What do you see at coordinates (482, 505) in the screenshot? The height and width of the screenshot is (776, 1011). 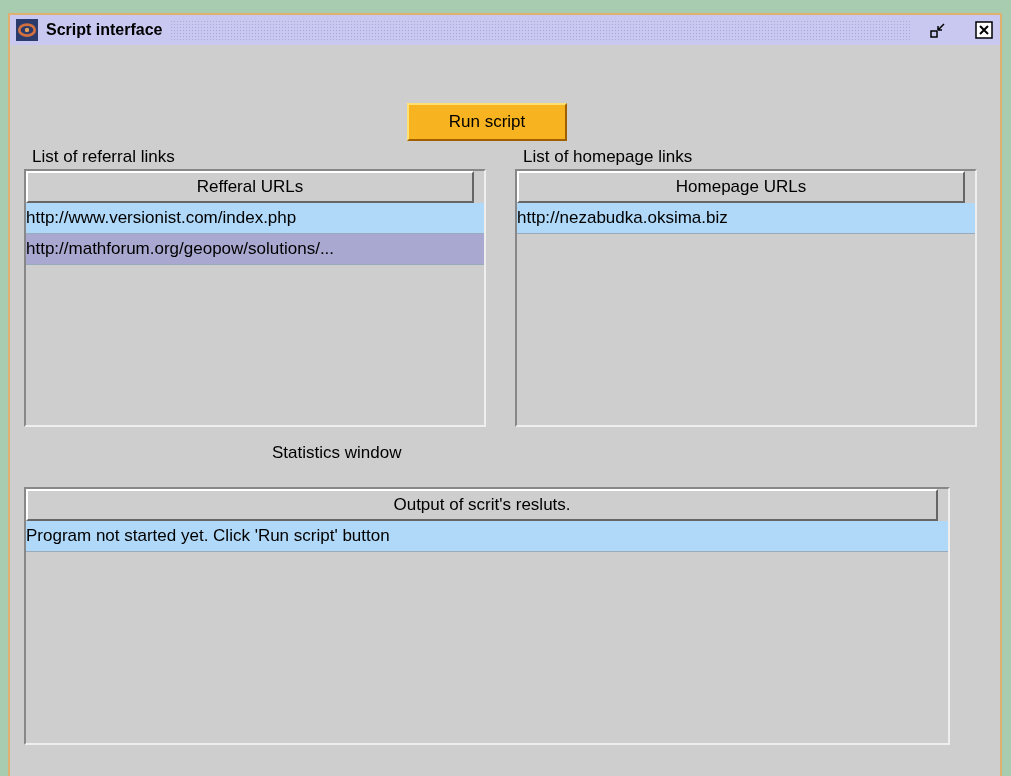 I see `column-header: Output of scrit's resluts.` at bounding box center [482, 505].